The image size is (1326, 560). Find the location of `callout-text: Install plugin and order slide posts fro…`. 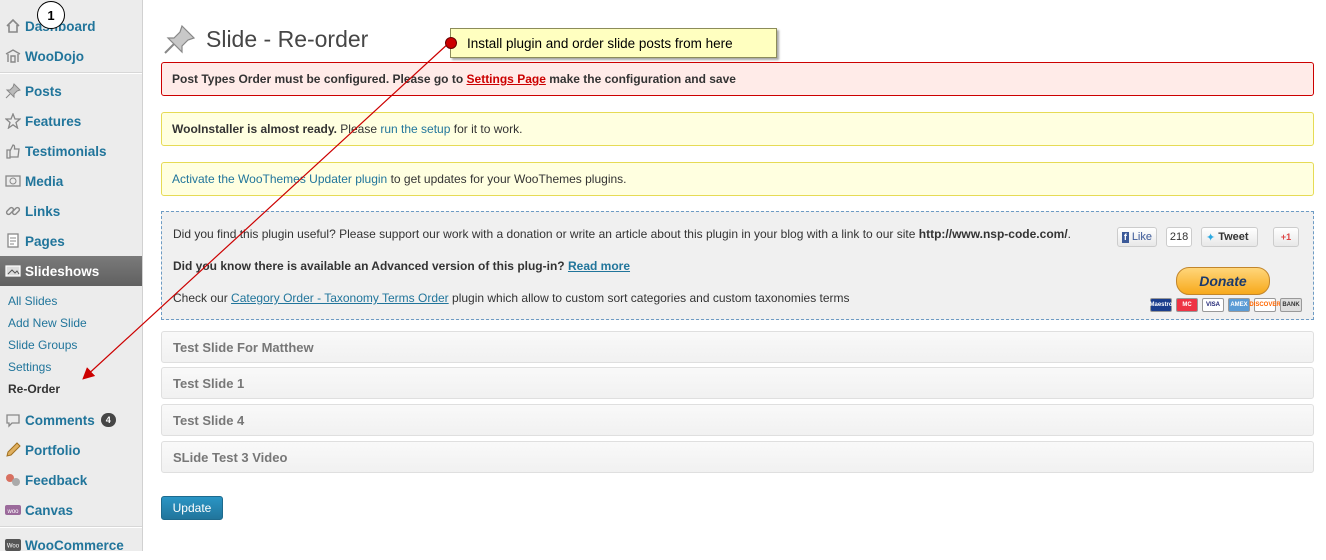

callout-text: Install plugin and order slide posts fro… is located at coordinates (600, 43).